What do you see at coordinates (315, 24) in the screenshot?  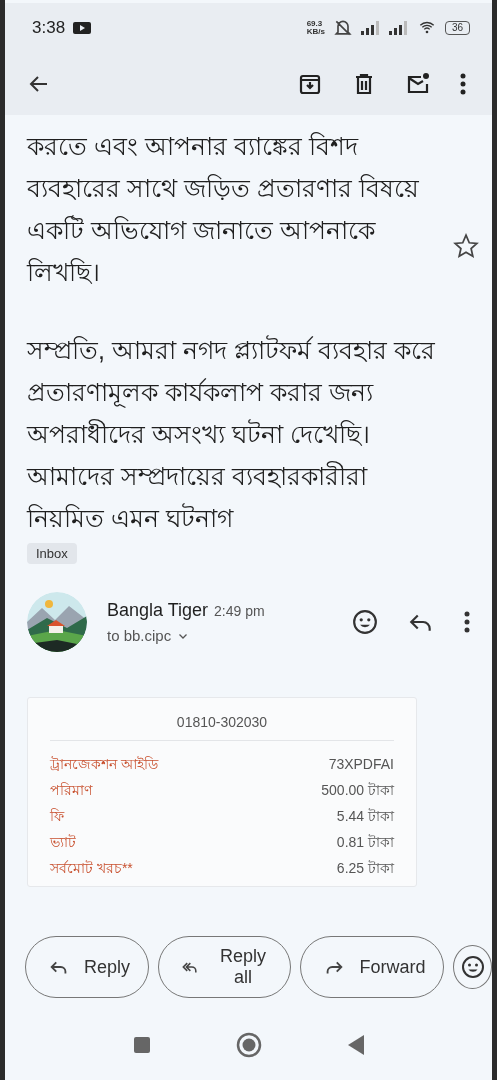 I see `speed-value: 69.3` at bounding box center [315, 24].